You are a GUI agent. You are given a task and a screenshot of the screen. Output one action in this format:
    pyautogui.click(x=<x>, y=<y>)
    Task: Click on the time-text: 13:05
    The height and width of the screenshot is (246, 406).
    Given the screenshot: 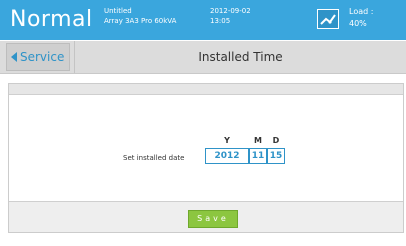 What is the action you would take?
    pyautogui.click(x=220, y=21)
    